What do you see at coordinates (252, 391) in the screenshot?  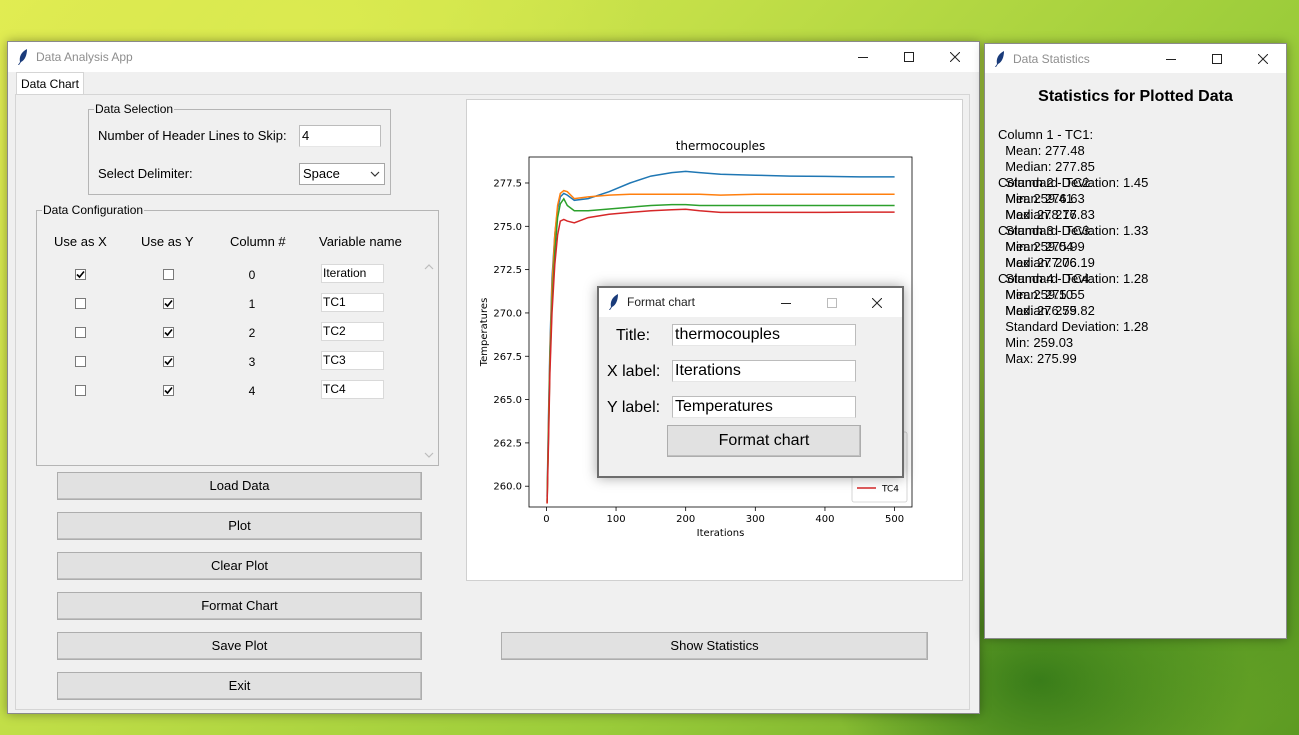 I see `column-number: 4` at bounding box center [252, 391].